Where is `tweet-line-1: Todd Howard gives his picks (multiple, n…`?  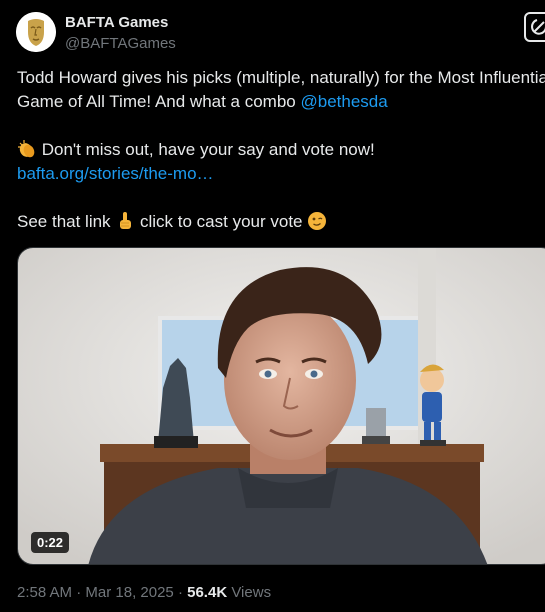
tweet-line-1: Todd Howard gives his picks (multiple, n… is located at coordinates (281, 77).